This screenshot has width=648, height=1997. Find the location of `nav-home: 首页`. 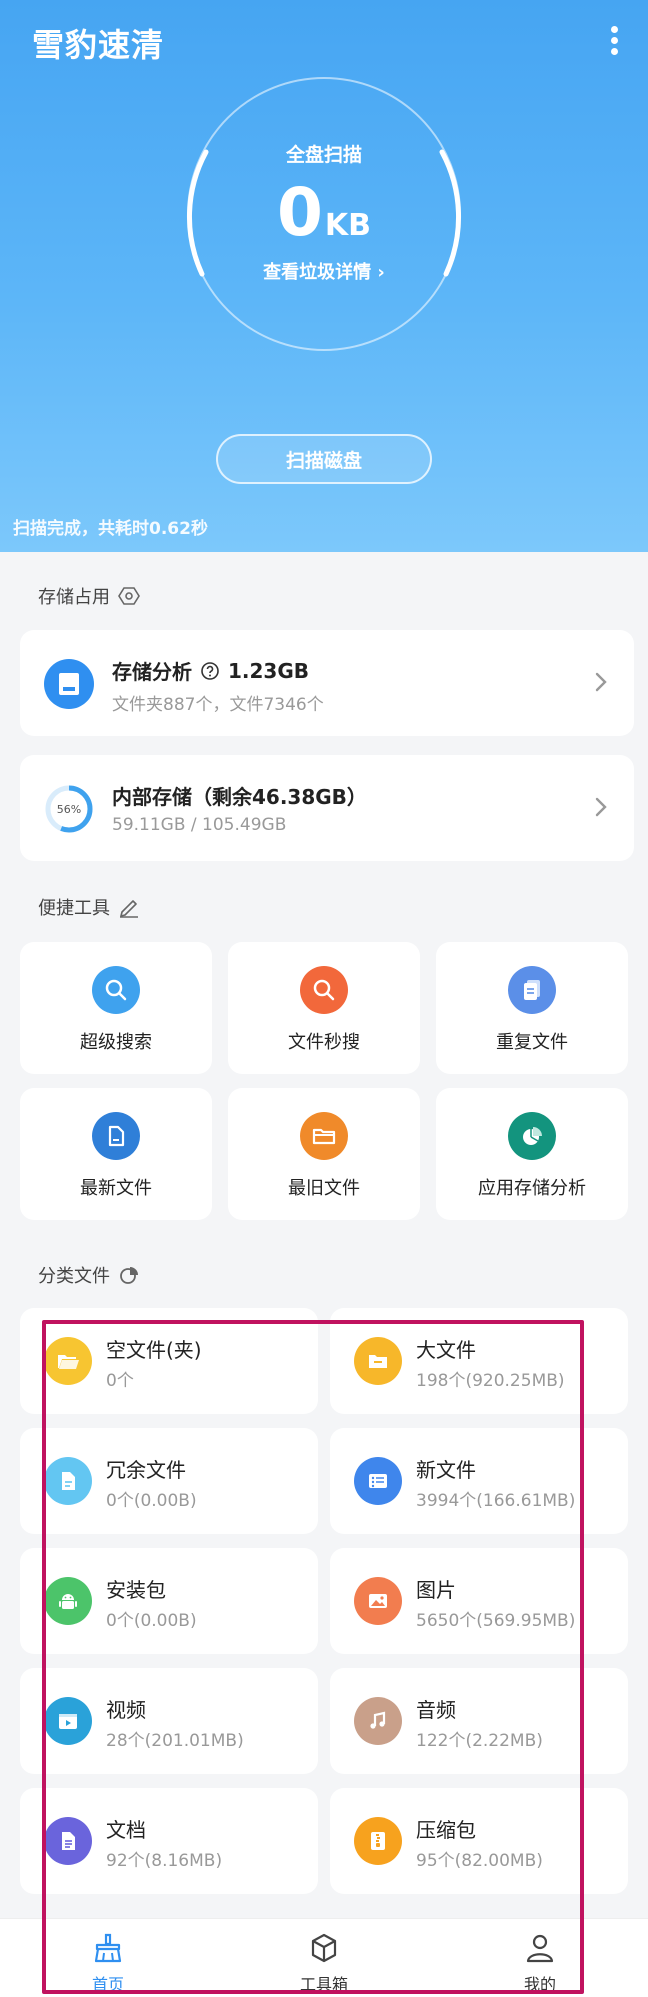

nav-home: 首页 is located at coordinates (108, 1958).